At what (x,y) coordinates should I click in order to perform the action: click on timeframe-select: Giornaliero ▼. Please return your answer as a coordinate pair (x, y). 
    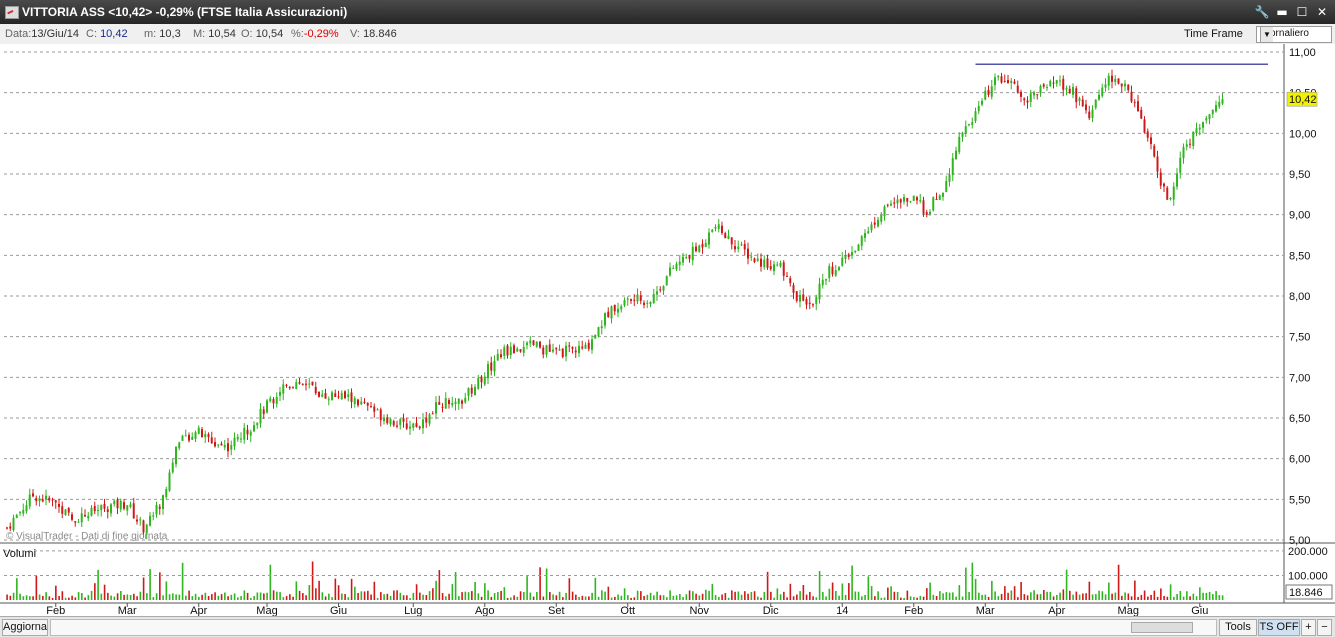
    Looking at the image, I should click on (1294, 34).